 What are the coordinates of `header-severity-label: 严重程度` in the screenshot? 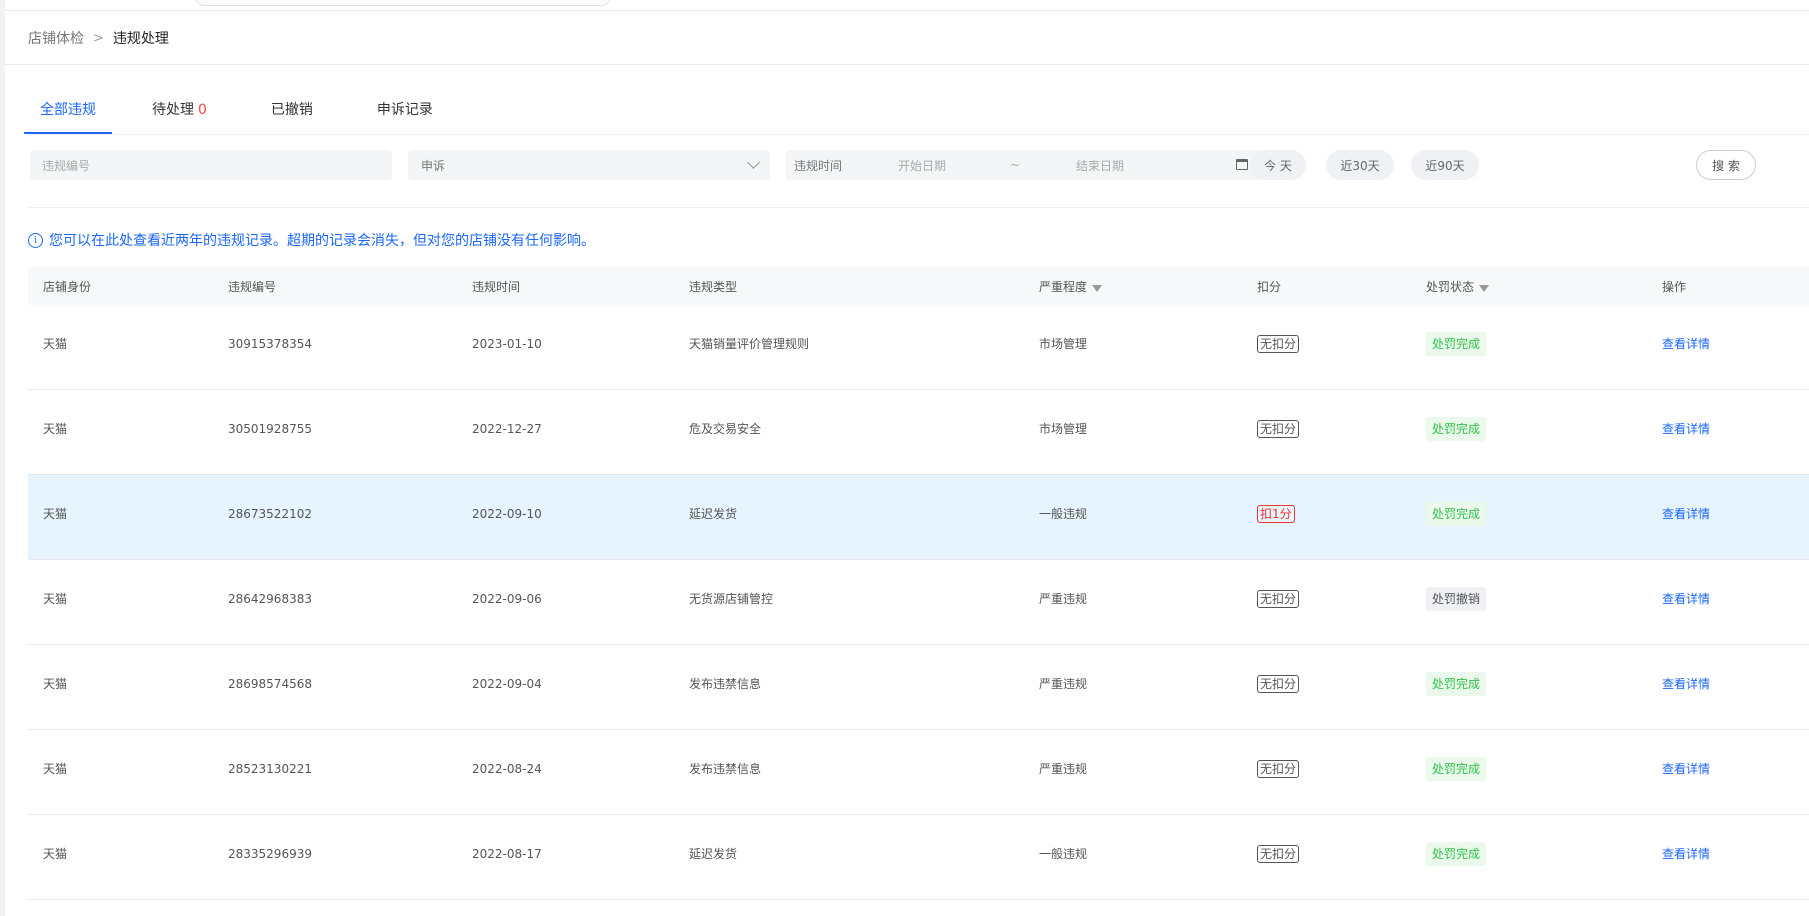 It's located at (1063, 287).